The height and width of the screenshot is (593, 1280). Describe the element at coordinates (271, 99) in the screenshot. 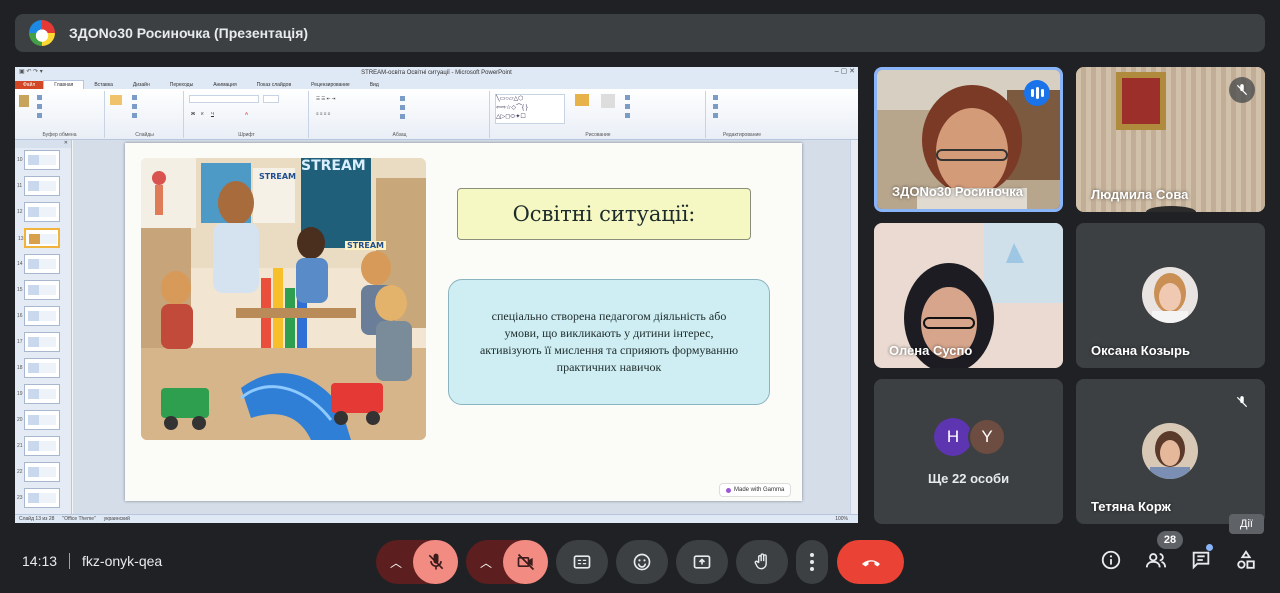

I see `font-size-select` at that location.